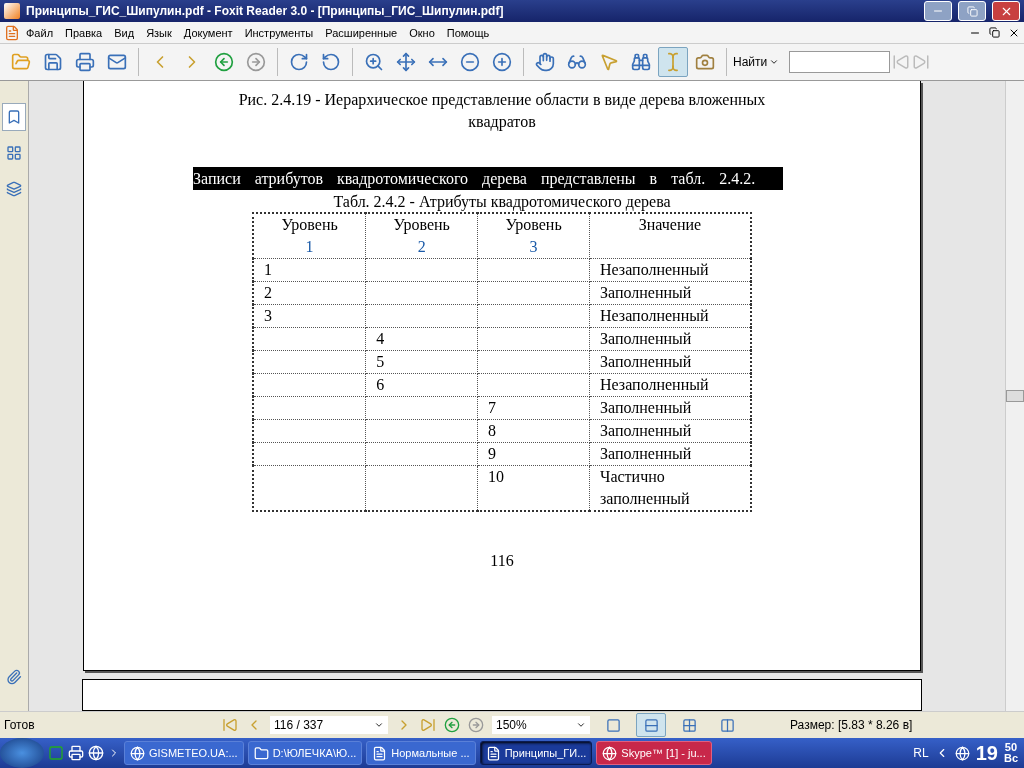 The width and height of the screenshot is (1024, 768). Describe the element at coordinates (1010, 758) in the screenshot. I see `clock-day: Вс` at that location.